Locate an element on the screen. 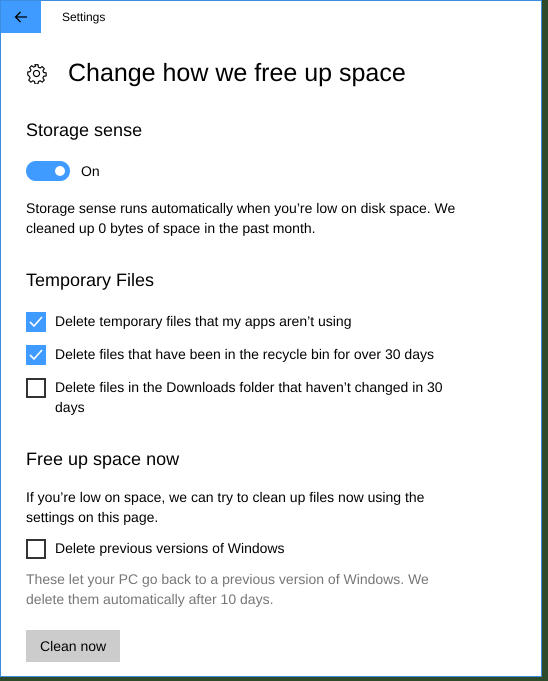  description-text: If you’re low on space, we can try to clean up files now using the settings on this page. is located at coordinates (226, 507).